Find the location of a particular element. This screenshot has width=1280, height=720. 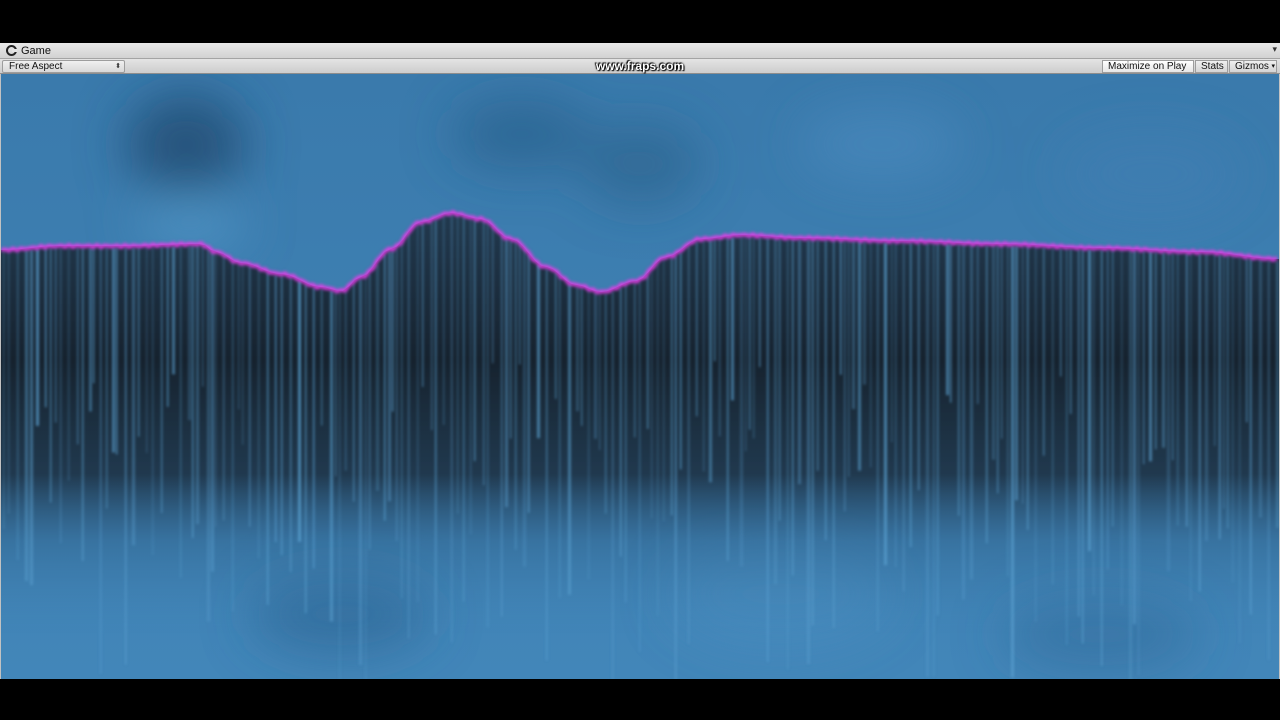

game-tab: Game ▾ is located at coordinates (640, 51).